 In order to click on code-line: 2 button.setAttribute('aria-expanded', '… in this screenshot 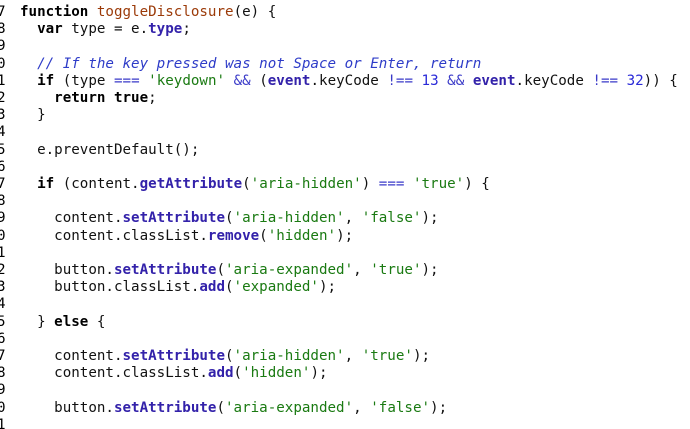, I will do `click(345, 270)`.